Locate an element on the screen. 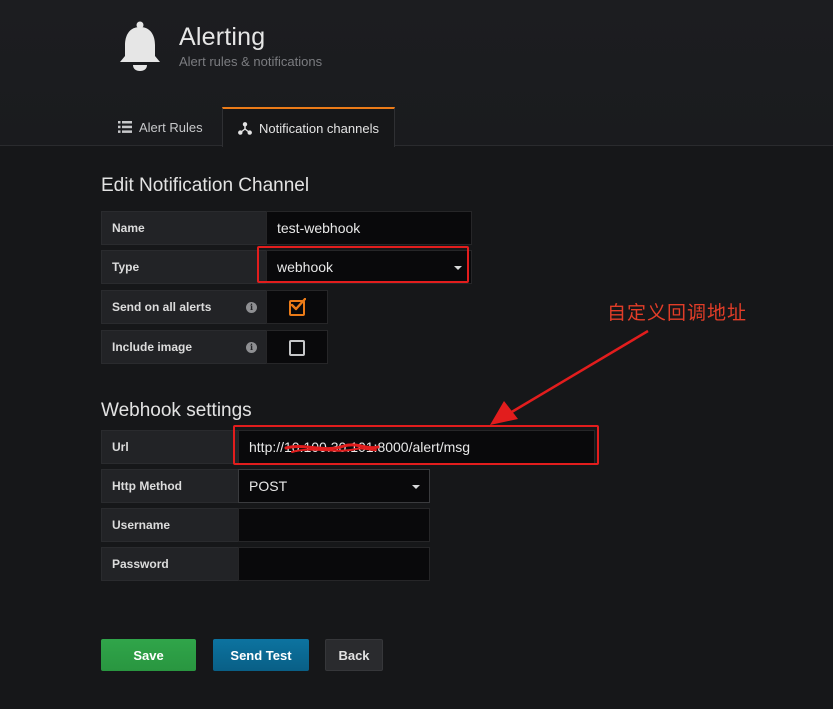 The image size is (833, 709). type-label: Type is located at coordinates (184, 267).